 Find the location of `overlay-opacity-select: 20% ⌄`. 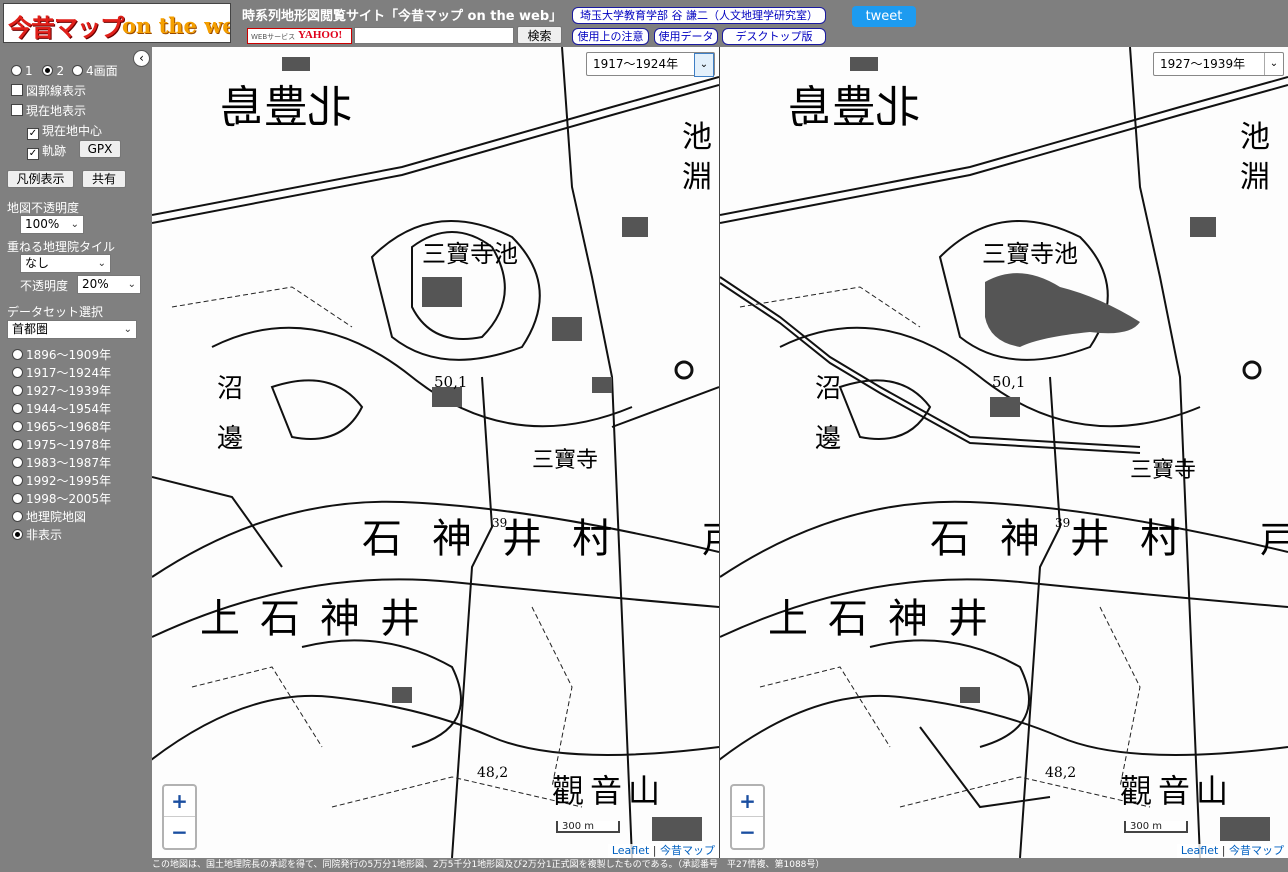

overlay-opacity-select: 20% ⌄ is located at coordinates (109, 284).